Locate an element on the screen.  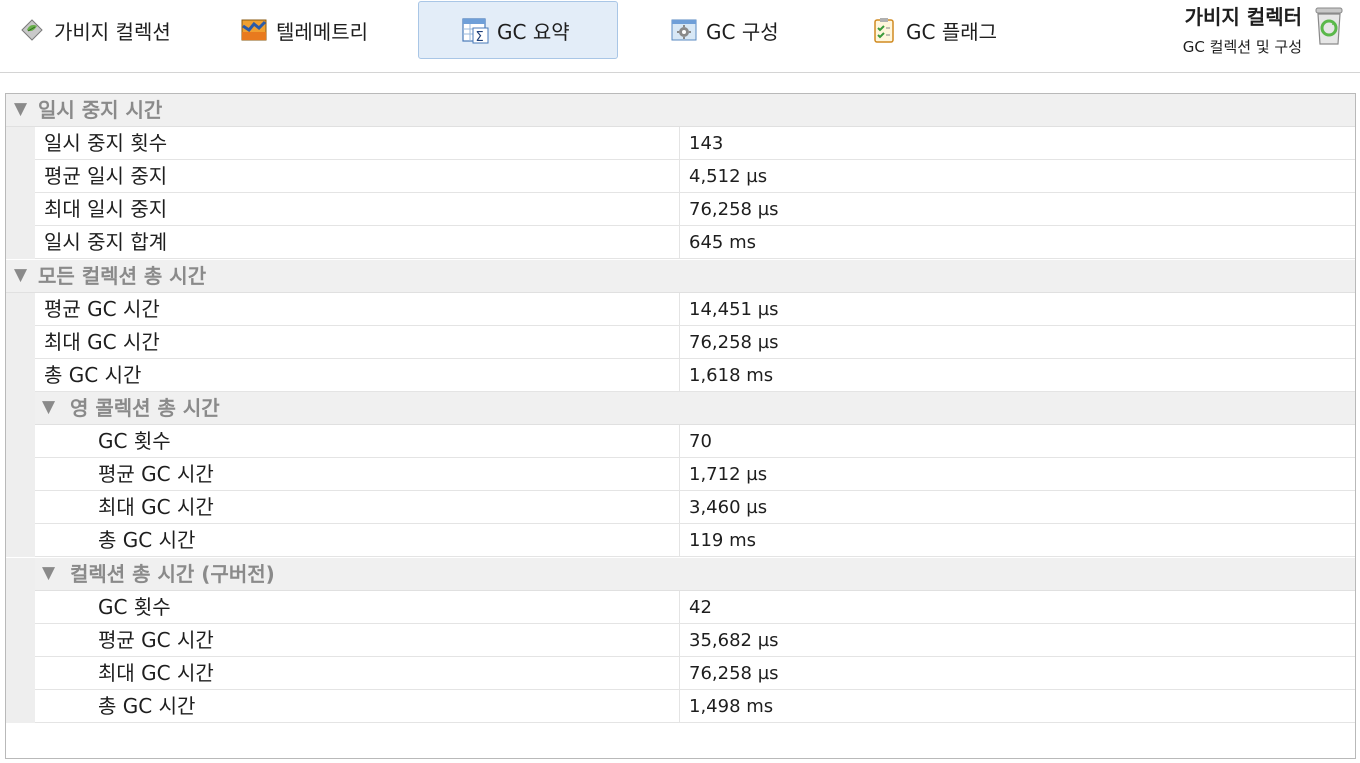
tab-label: GC 구성 is located at coordinates (742, 31).